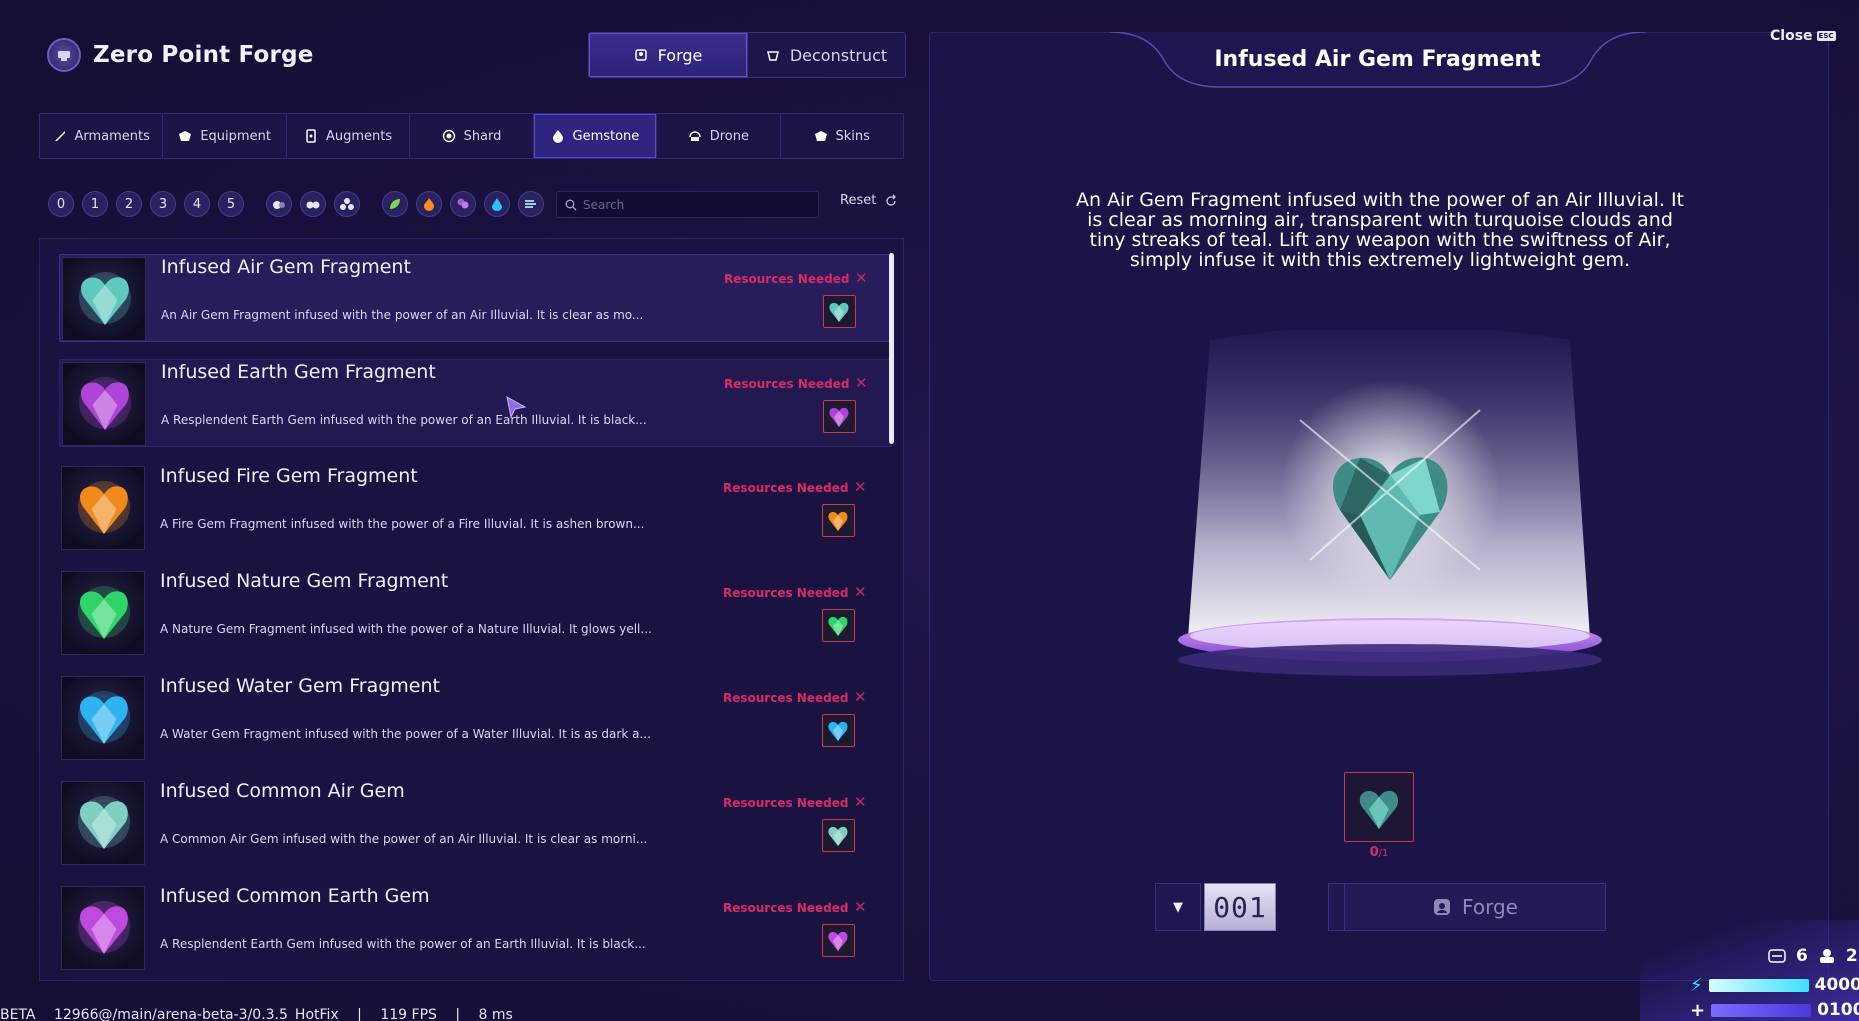 This screenshot has height=1021, width=1859. I want to click on tier-filter-3: 3, so click(163, 204).